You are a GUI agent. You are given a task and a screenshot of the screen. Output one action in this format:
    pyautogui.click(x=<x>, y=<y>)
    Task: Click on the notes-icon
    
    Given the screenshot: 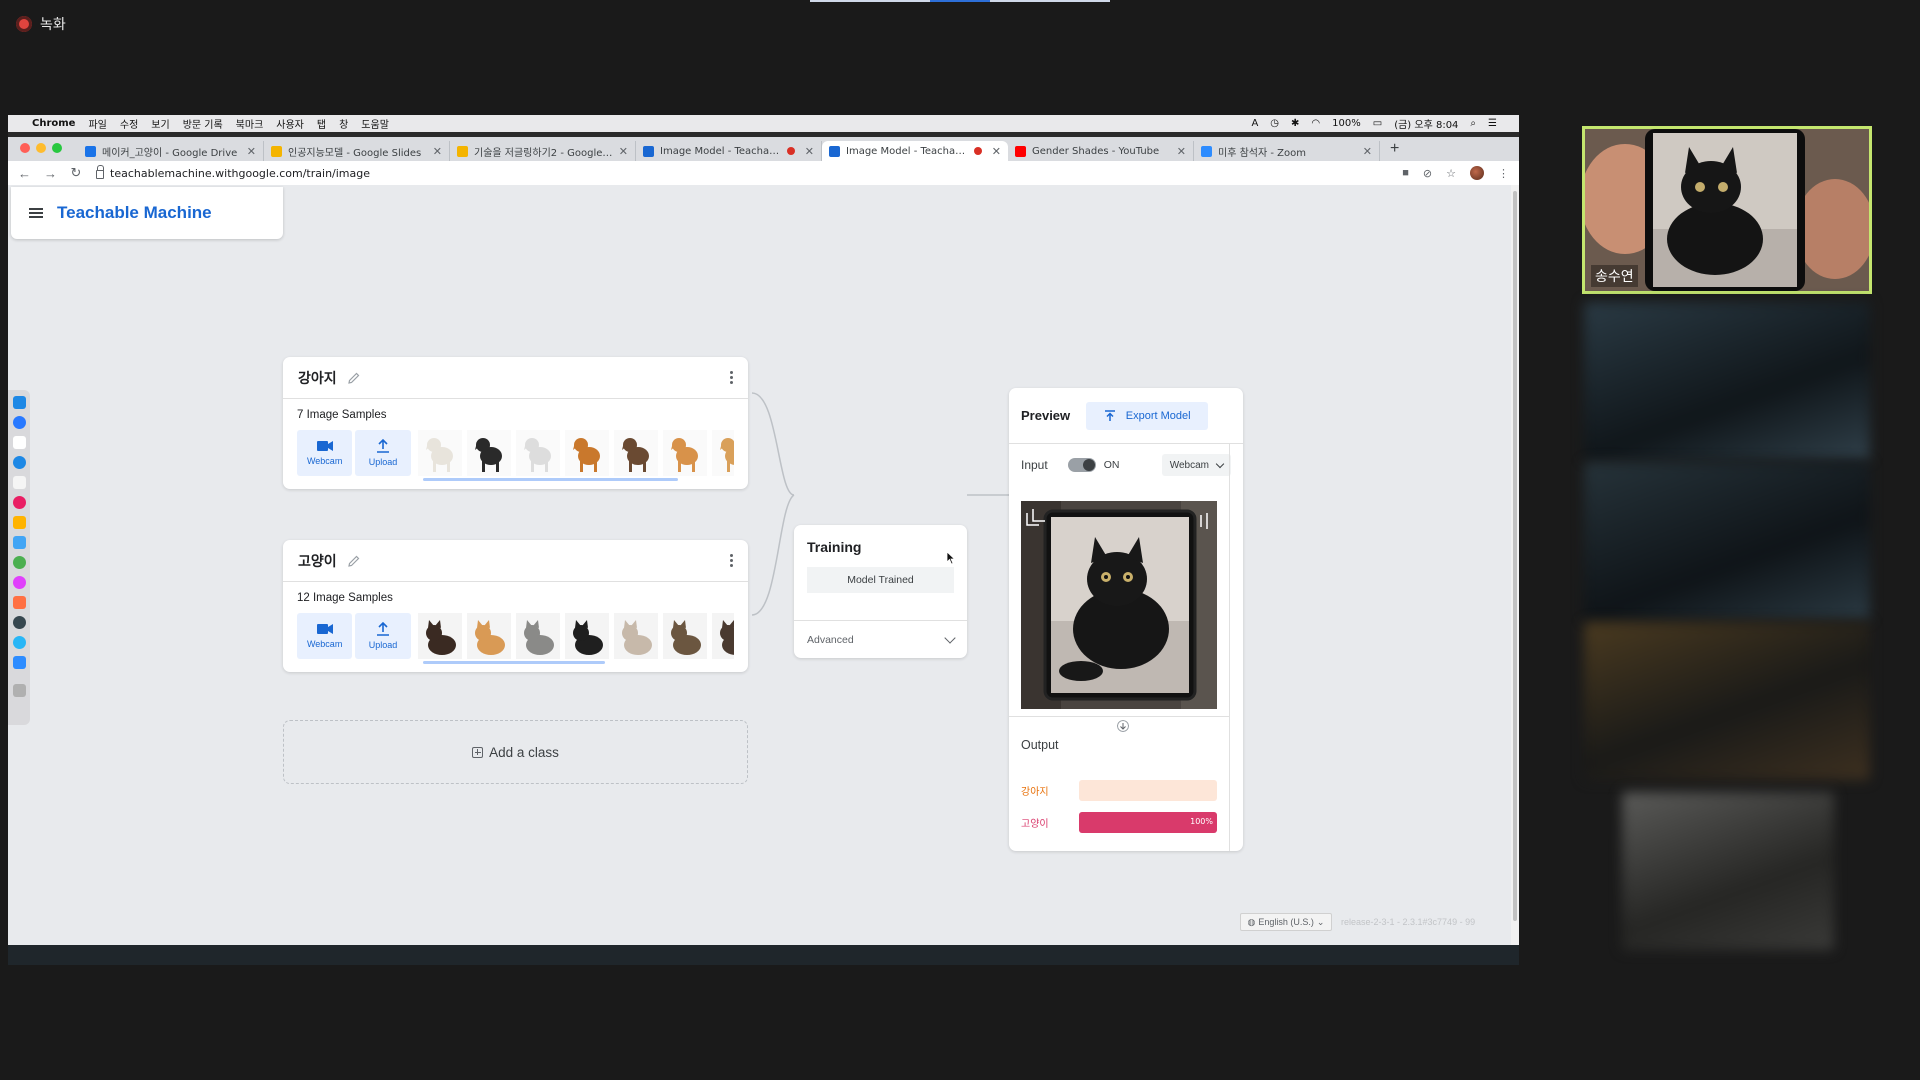 What is the action you would take?
    pyautogui.click(x=19, y=442)
    